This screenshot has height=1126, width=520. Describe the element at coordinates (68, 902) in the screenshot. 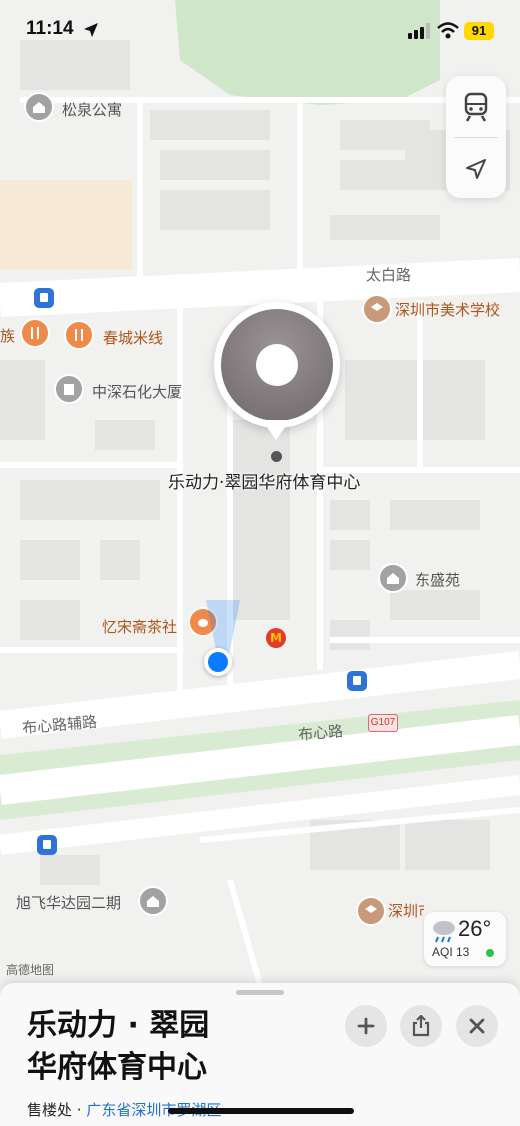

I see `poi-label-xufei: 旭飞华达园二期` at that location.